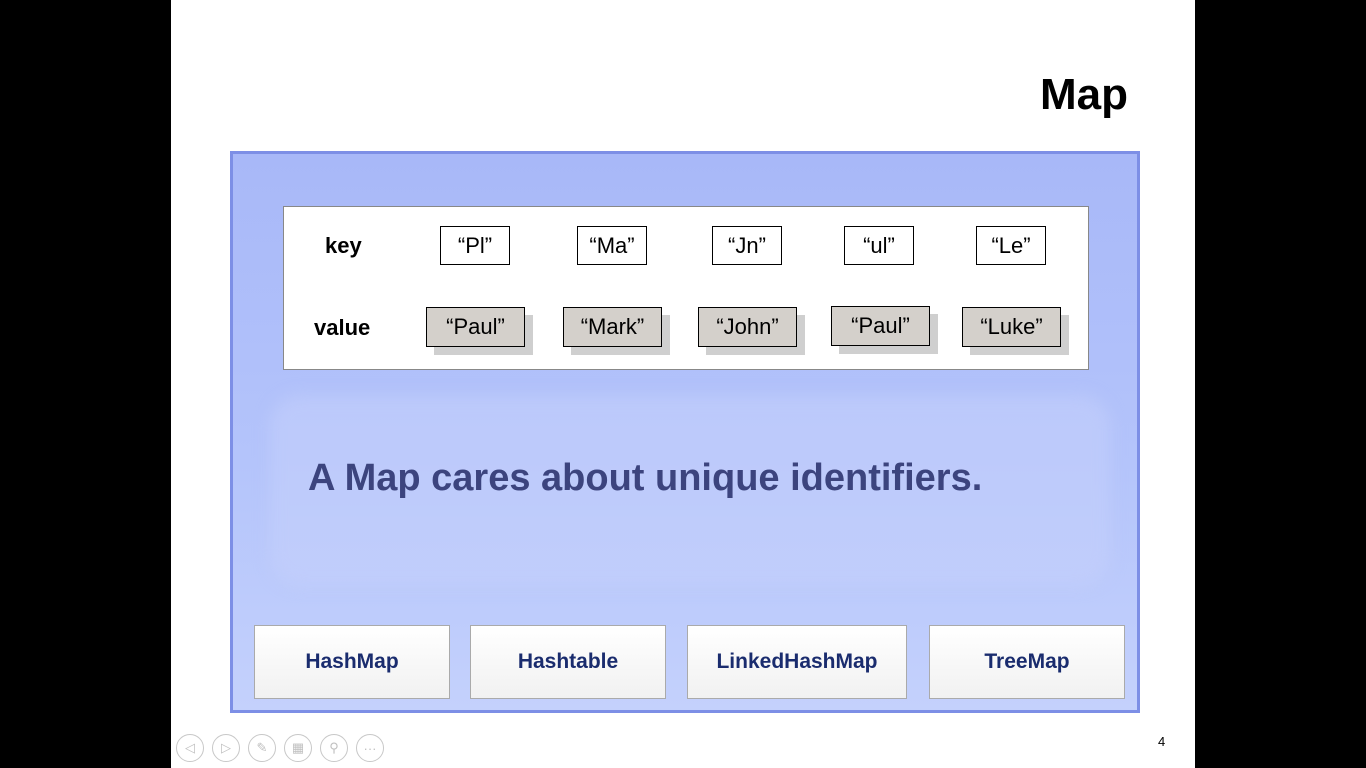 The height and width of the screenshot is (768, 1366). What do you see at coordinates (1011, 327) in the screenshot?
I see `value-cell: “Luke”` at bounding box center [1011, 327].